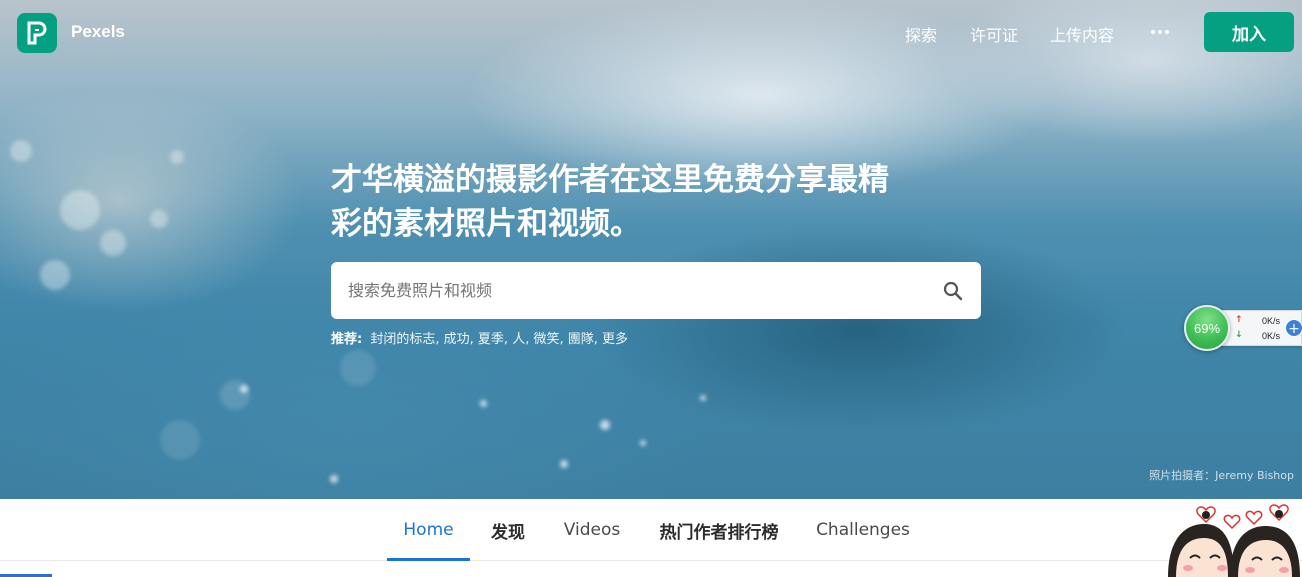 This screenshot has width=1302, height=577. What do you see at coordinates (628, 290) in the screenshot?
I see `search-input` at bounding box center [628, 290].